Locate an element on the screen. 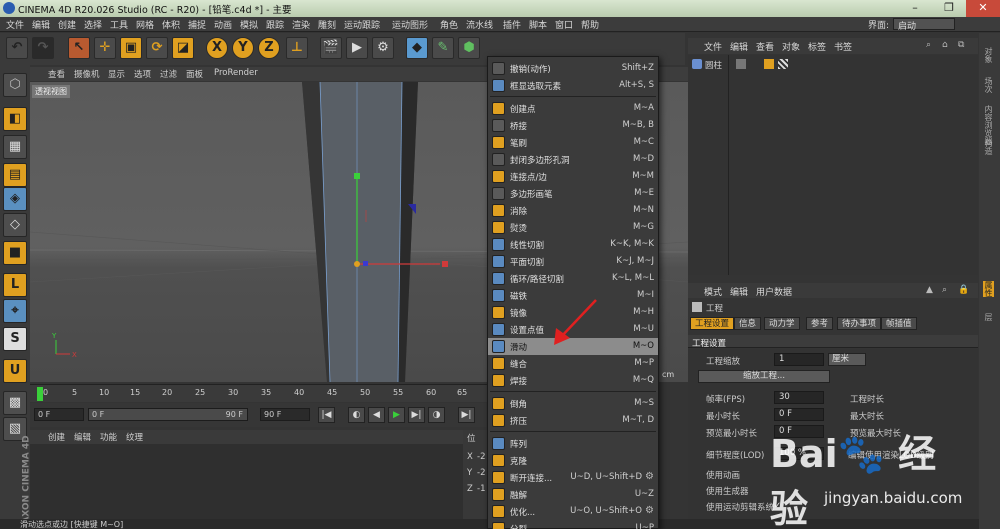  vp-menu-view: 查看 is located at coordinates (56, 74).